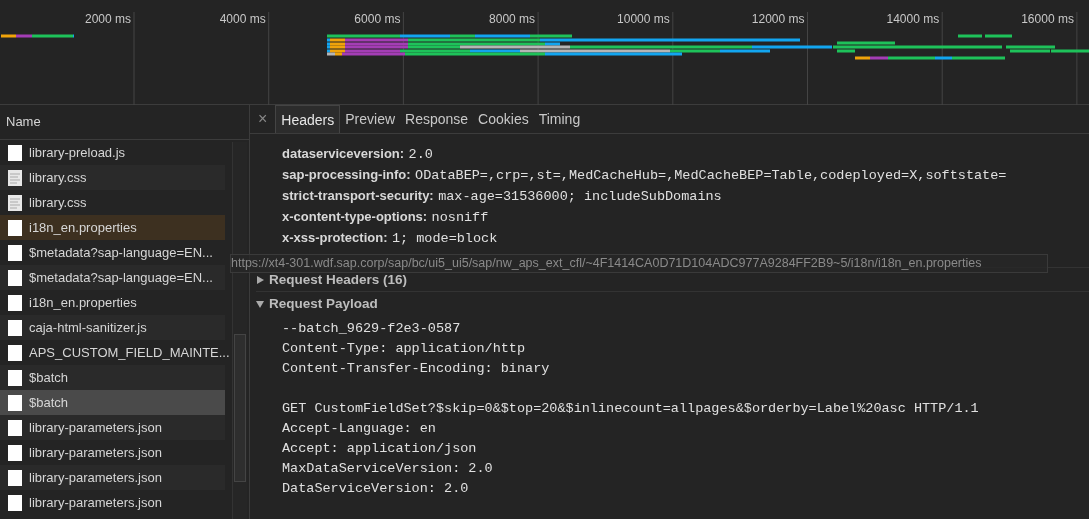 Image resolution: width=1089 pixels, height=519 pixels. I want to click on time-tick-label: 10000 ms, so click(643, 19).